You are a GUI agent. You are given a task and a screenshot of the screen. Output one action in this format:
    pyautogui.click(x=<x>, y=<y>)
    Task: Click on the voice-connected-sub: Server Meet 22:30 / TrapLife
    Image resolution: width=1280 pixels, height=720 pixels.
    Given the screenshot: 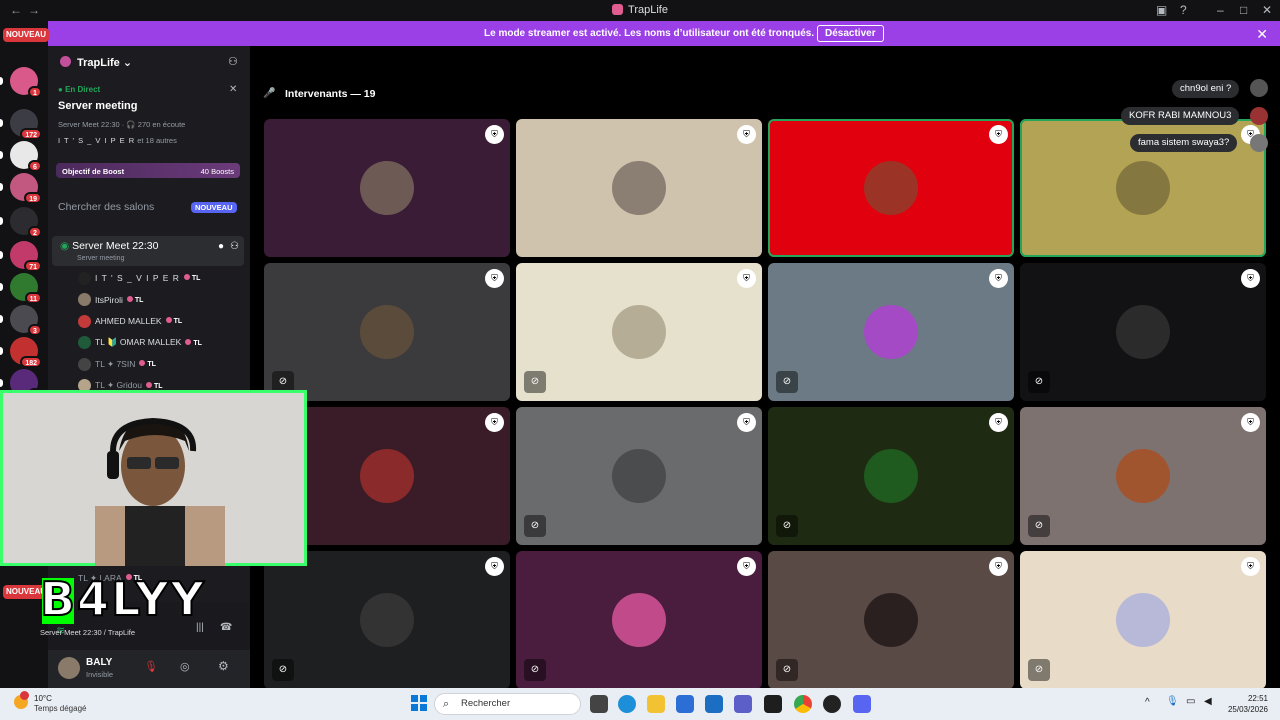 What is the action you would take?
    pyautogui.click(x=88, y=632)
    